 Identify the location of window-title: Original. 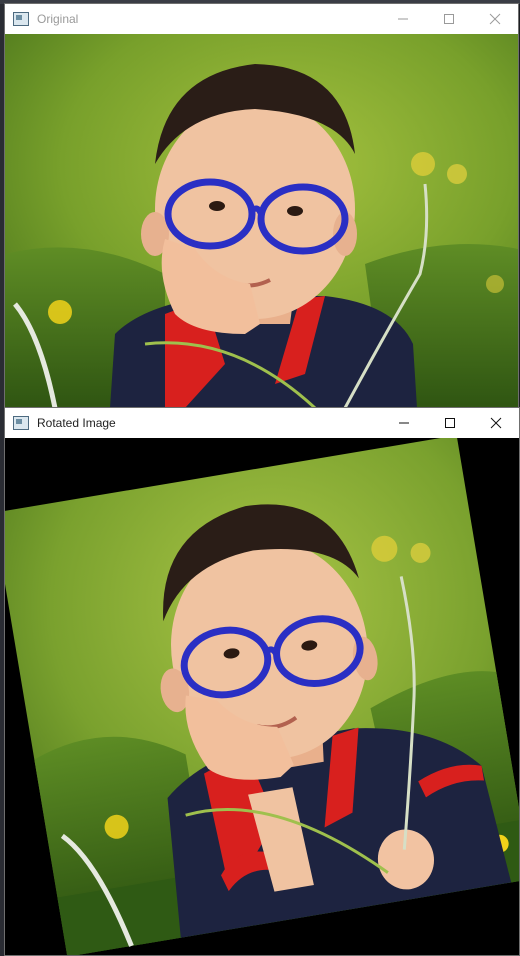
(58, 19).